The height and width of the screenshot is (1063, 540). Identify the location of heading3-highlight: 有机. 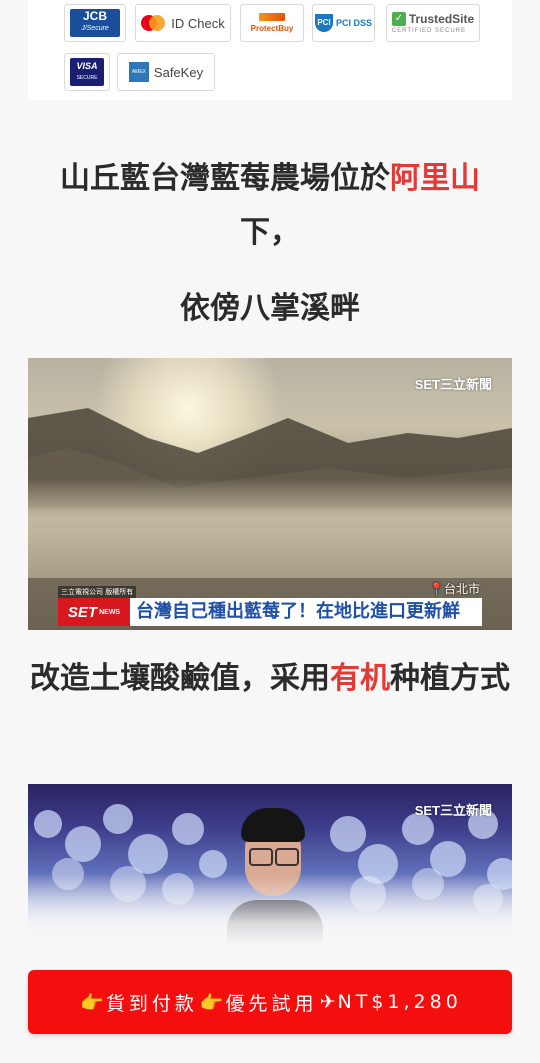
(360, 678).